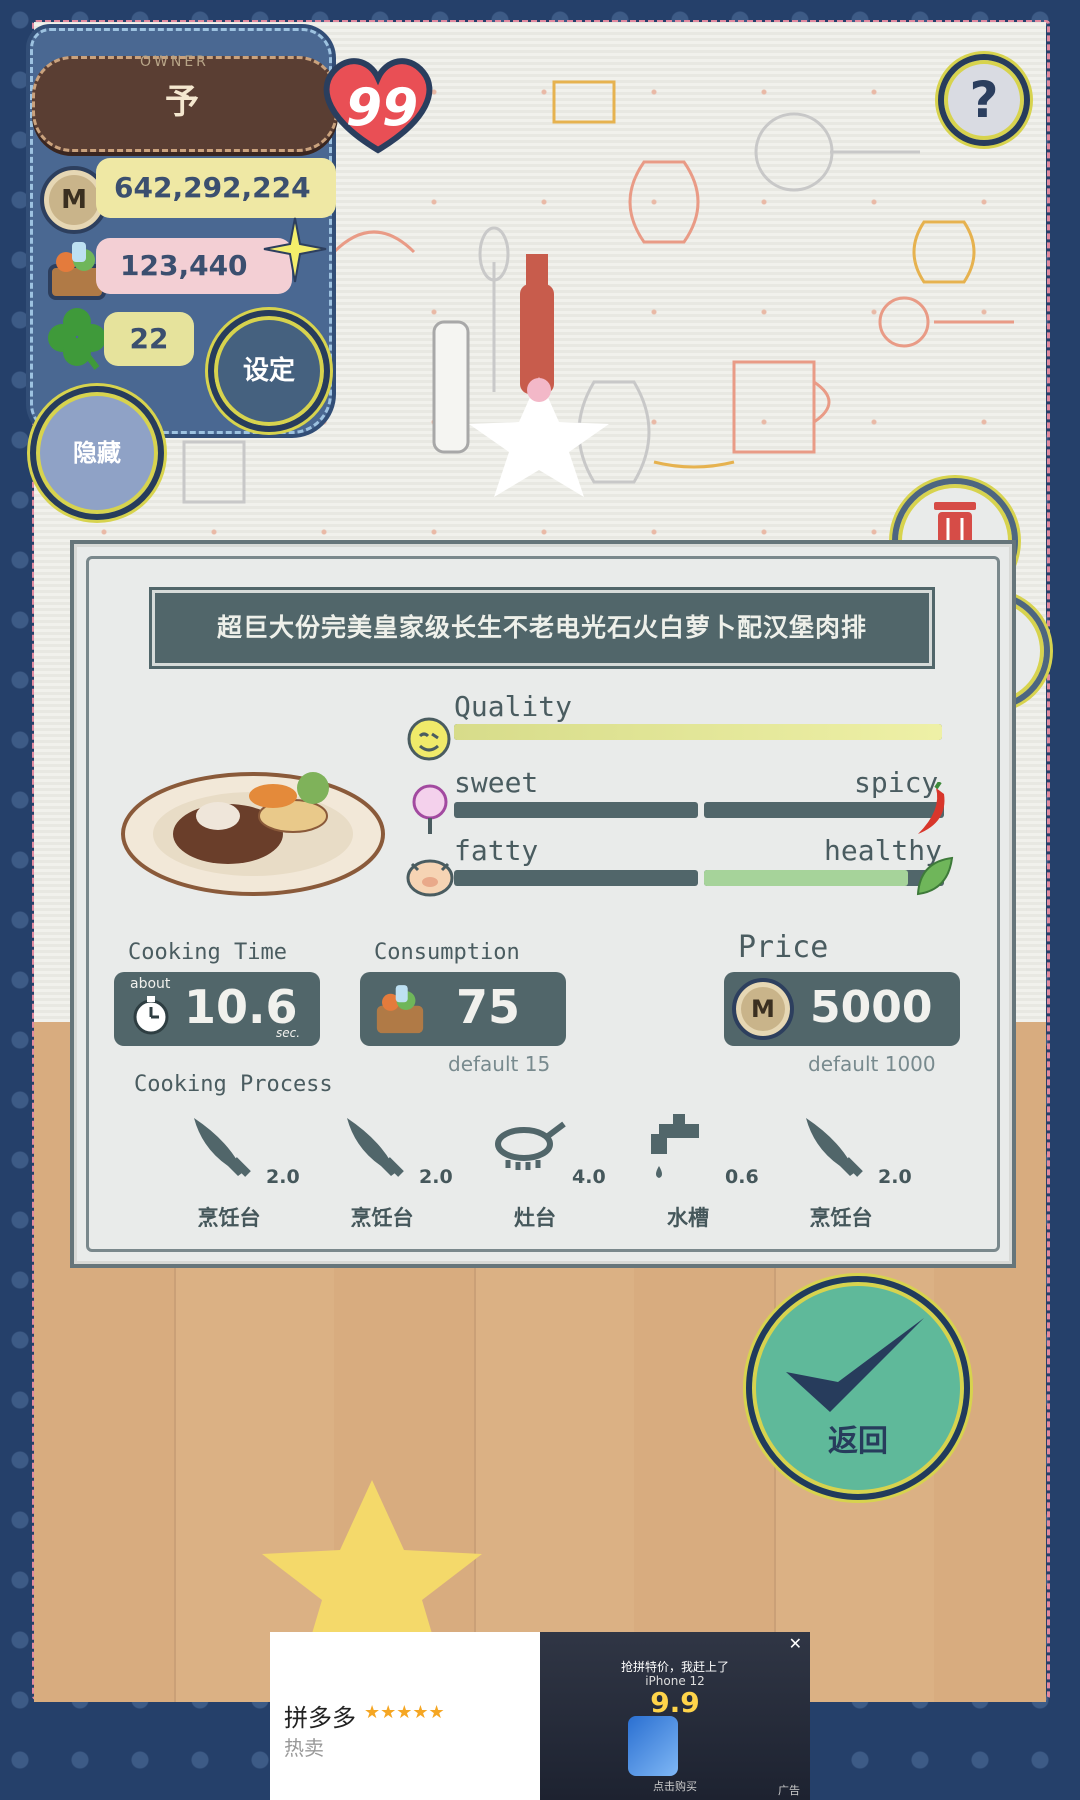  I want to click on fatty-bar, so click(576, 878).